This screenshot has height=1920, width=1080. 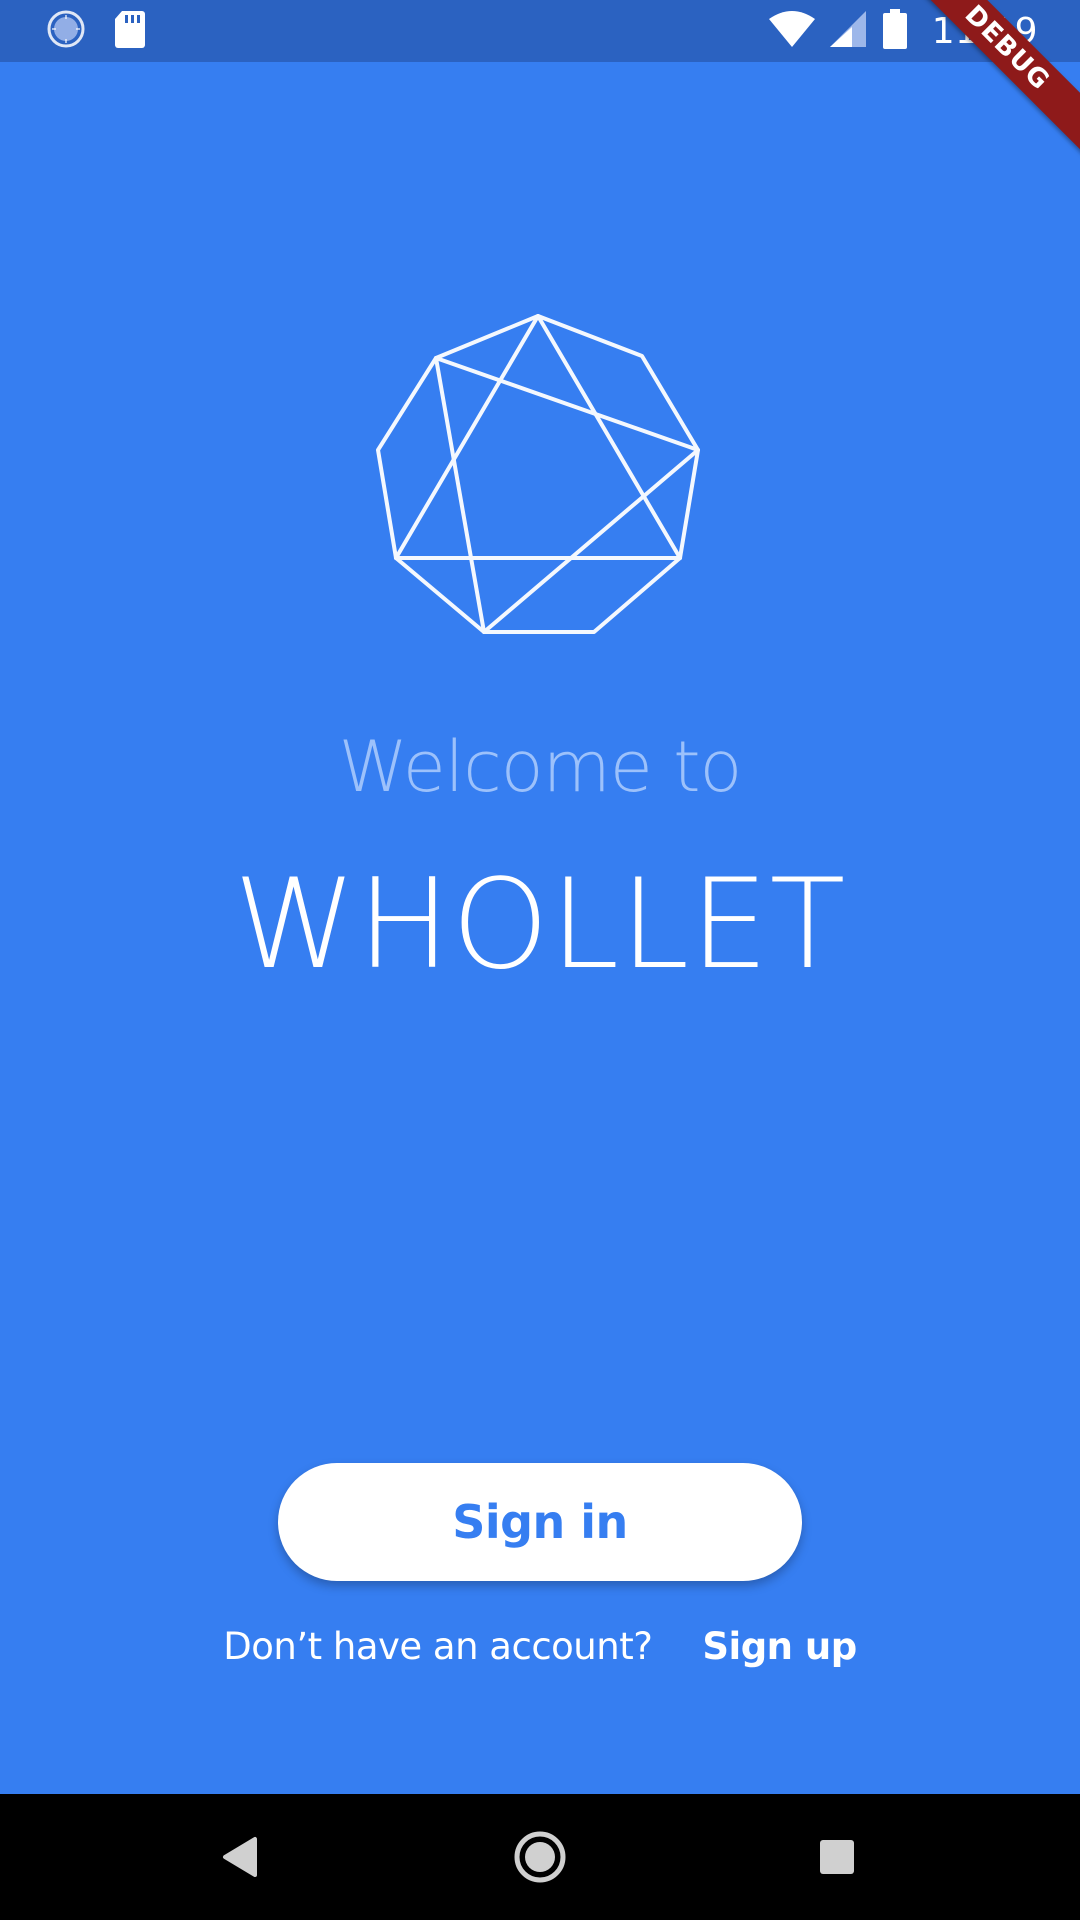 What do you see at coordinates (540, 1522) in the screenshot?
I see `sign-in-button: Sign in` at bounding box center [540, 1522].